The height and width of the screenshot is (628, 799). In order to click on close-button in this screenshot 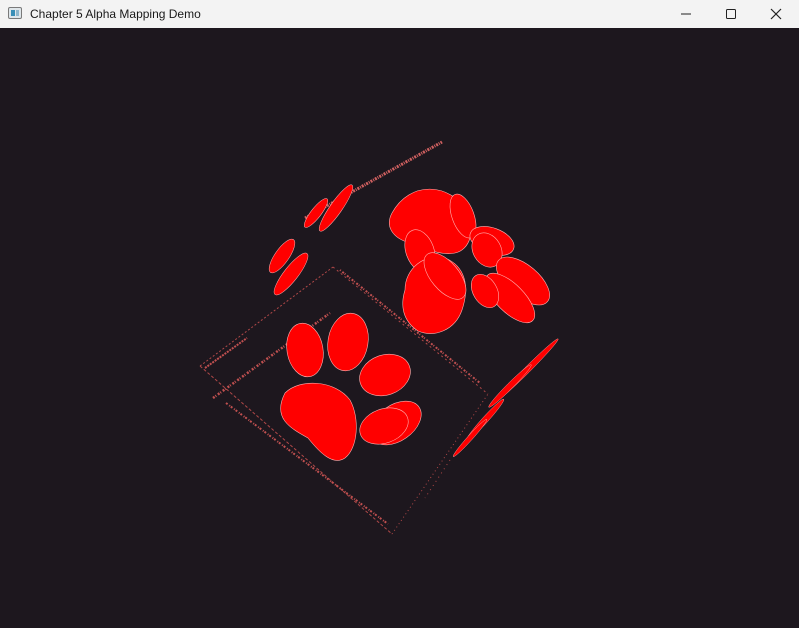, I will do `click(776, 14)`.